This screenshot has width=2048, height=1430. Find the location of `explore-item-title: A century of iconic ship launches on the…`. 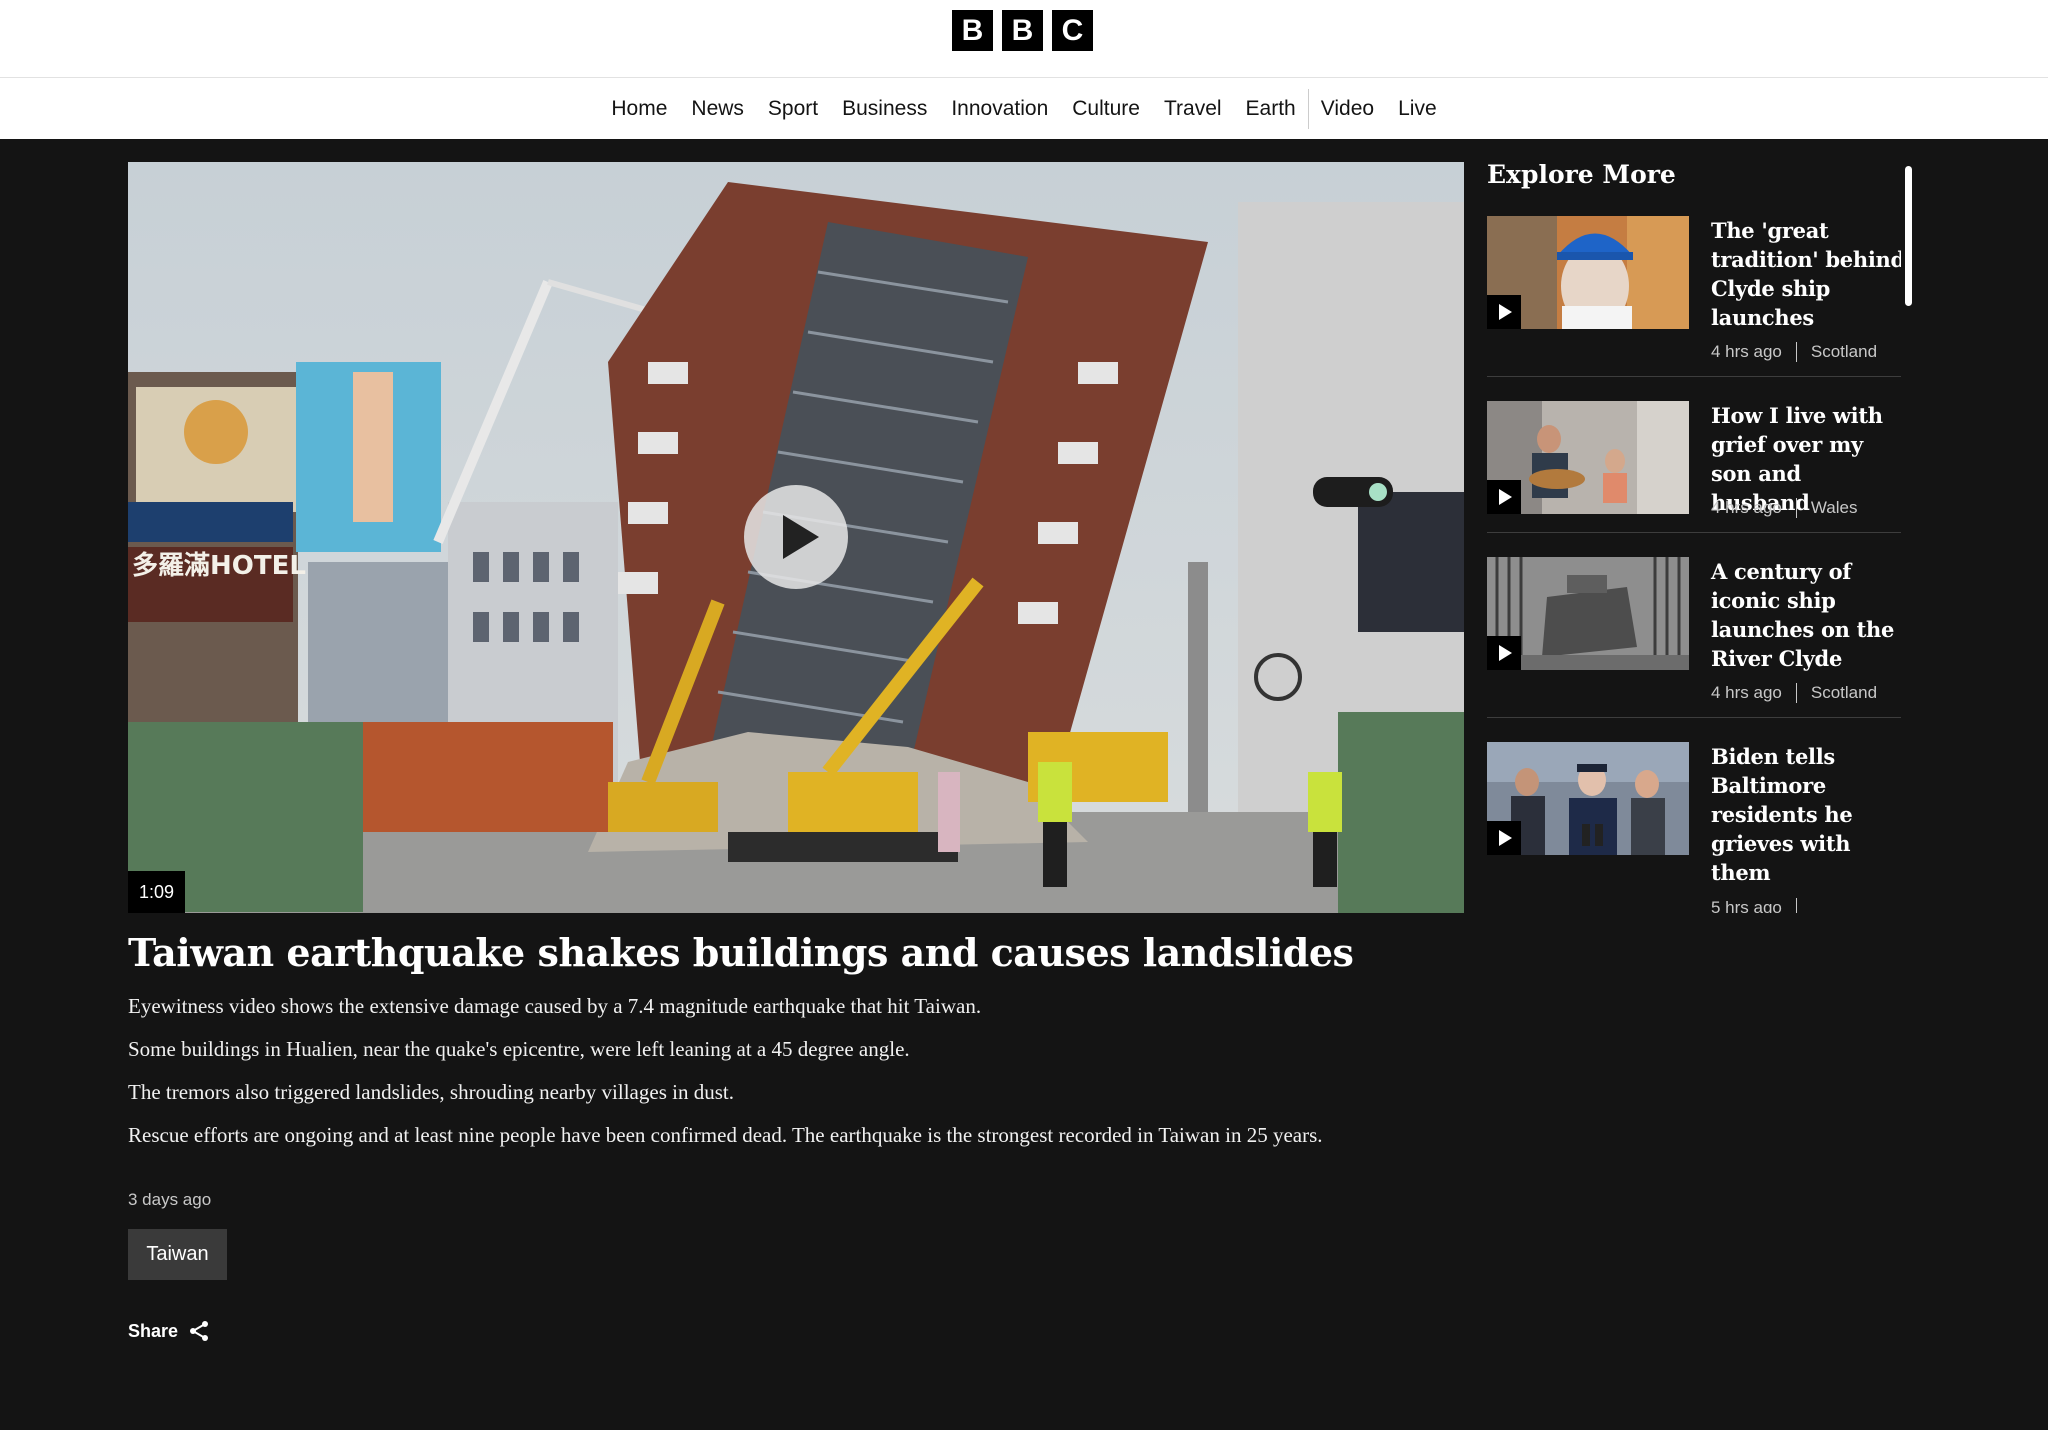

explore-item-title: A century of iconic ship launches on the… is located at coordinates (1803, 615).